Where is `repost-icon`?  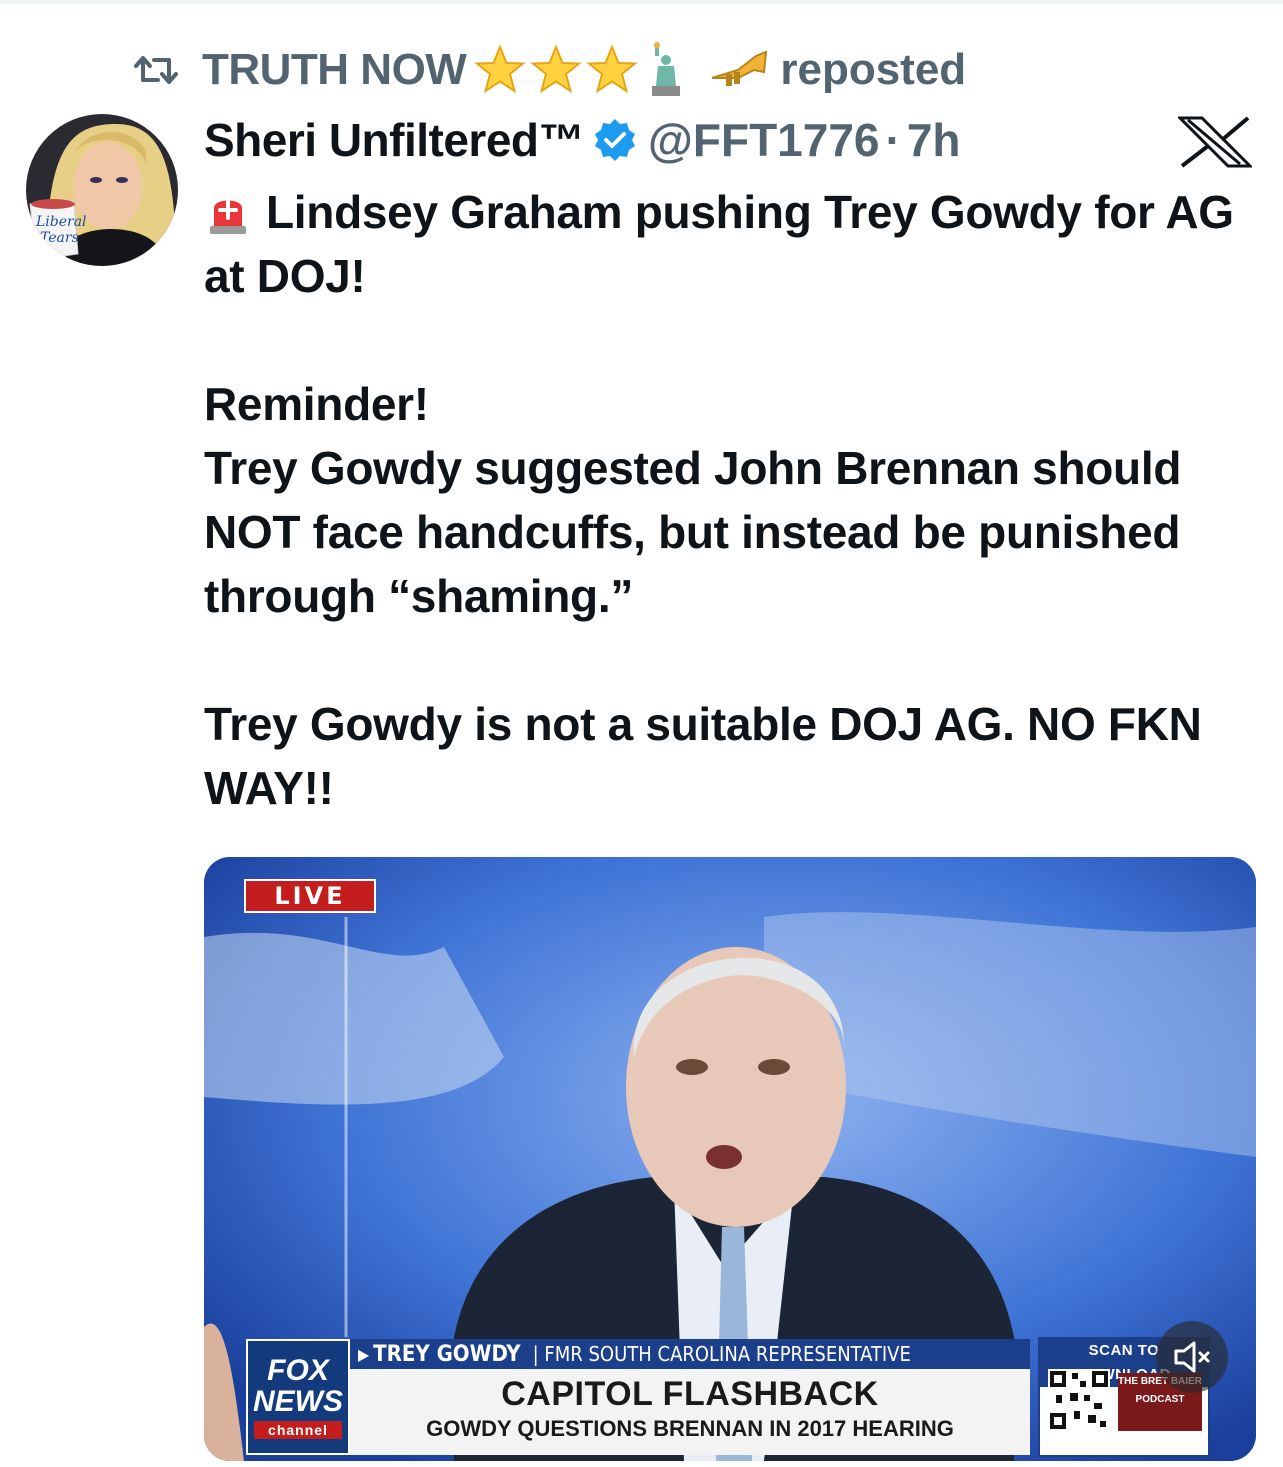
repost-icon is located at coordinates (156, 70).